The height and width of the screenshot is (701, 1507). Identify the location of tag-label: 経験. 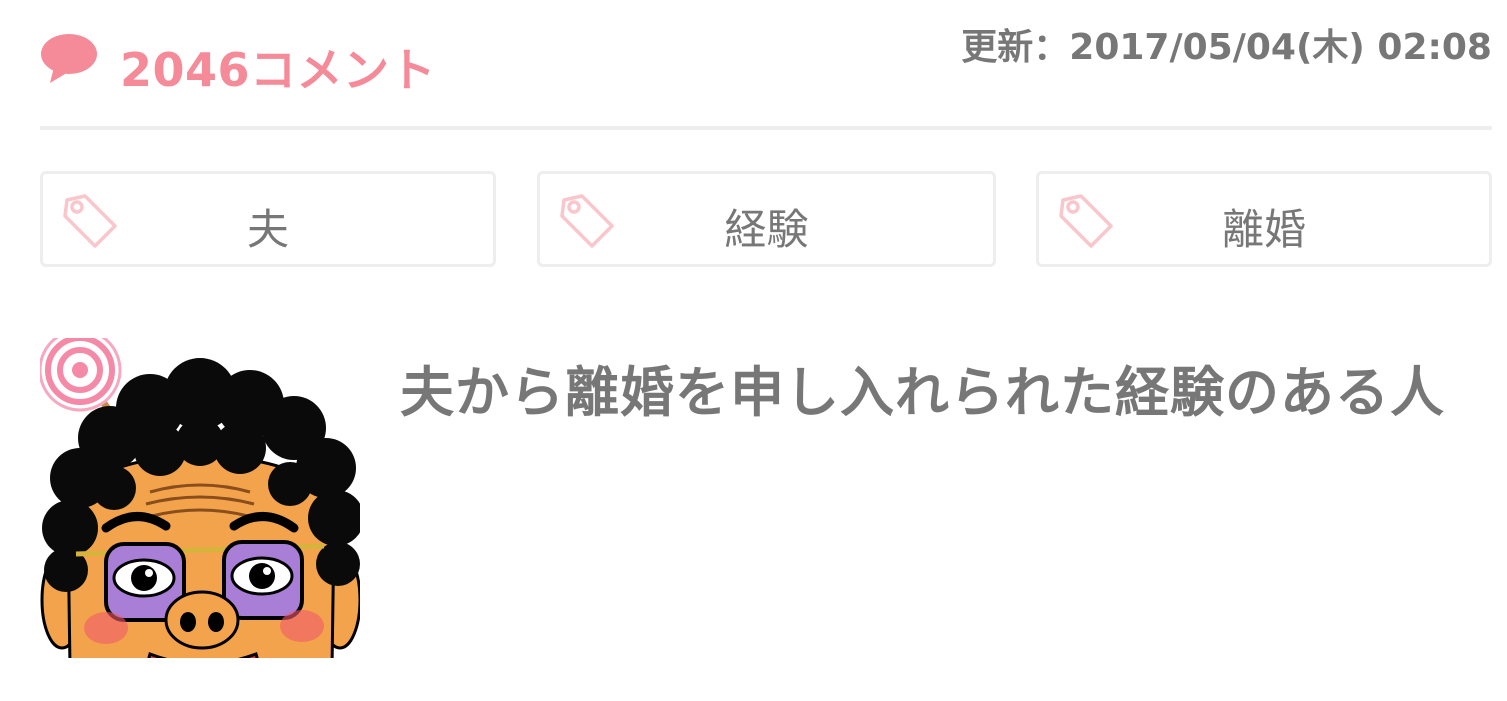
(766, 229).